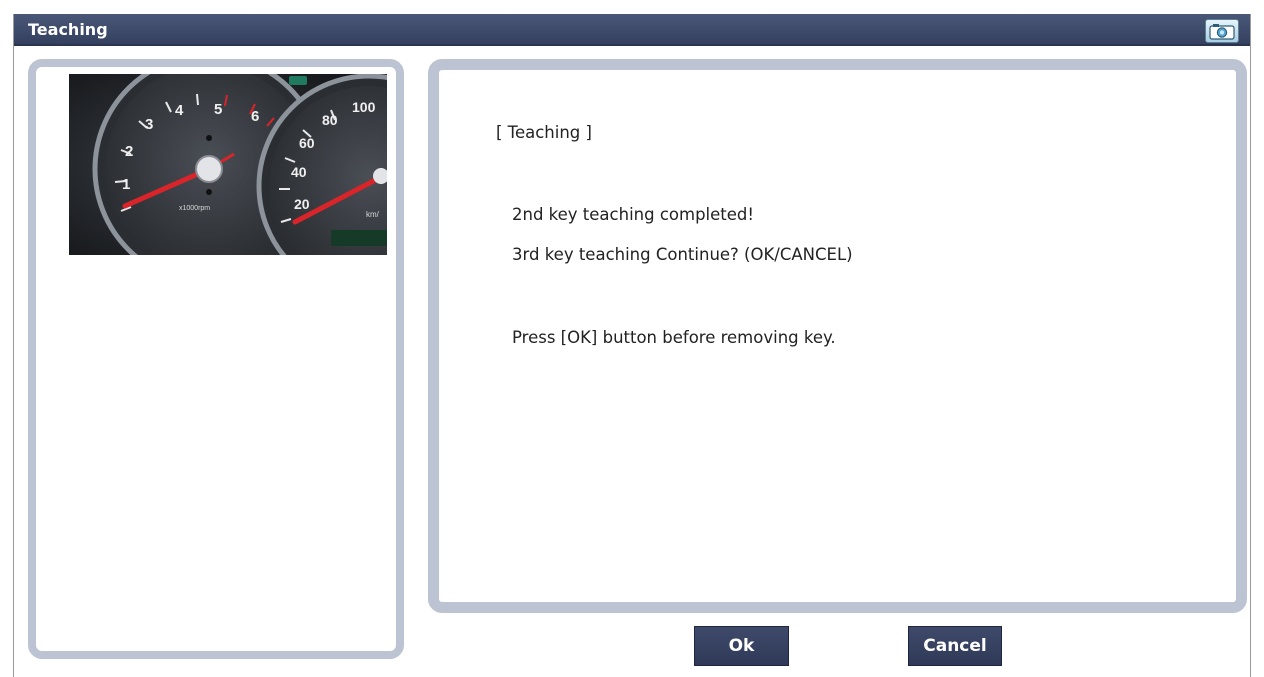 The height and width of the screenshot is (677, 1264). Describe the element at coordinates (218, 109) in the screenshot. I see `tach-label-5: 5` at that location.